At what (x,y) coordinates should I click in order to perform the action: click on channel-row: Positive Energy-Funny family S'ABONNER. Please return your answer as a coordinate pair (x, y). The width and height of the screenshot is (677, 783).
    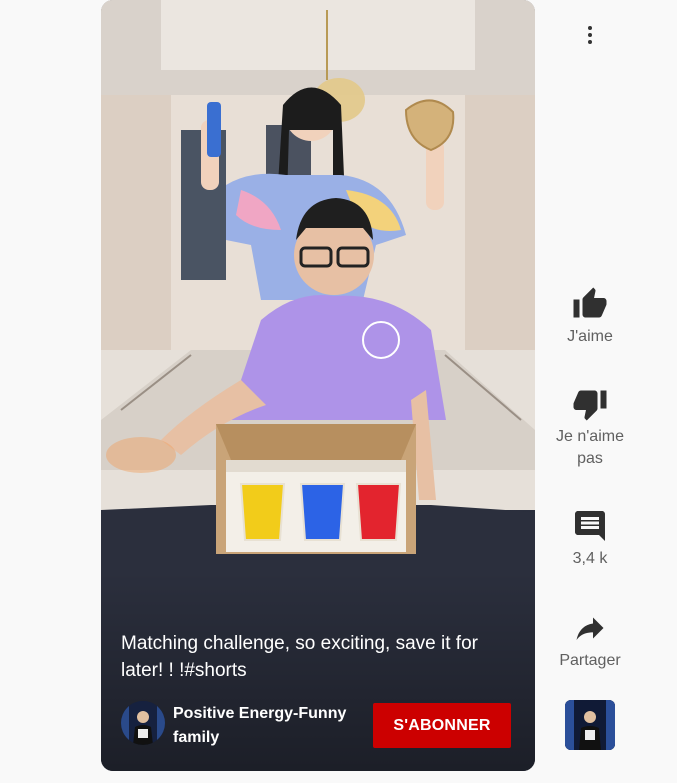
    Looking at the image, I should click on (318, 724).